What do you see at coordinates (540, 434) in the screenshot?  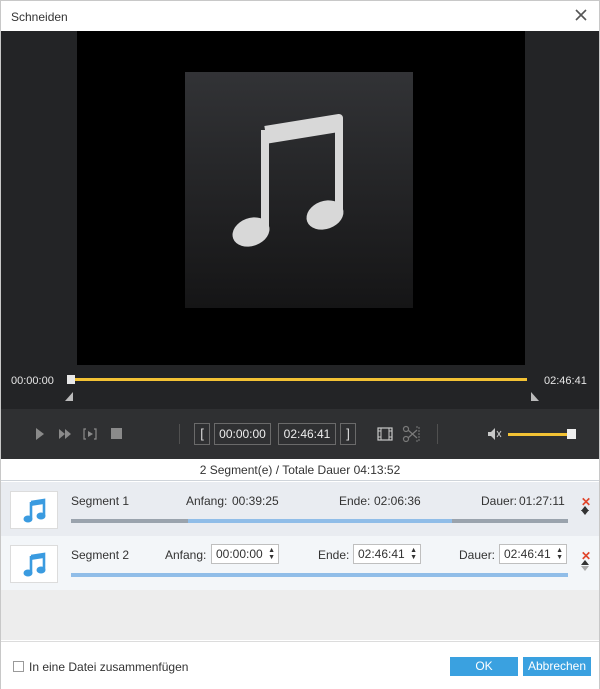 I see `volume-slider-track` at bounding box center [540, 434].